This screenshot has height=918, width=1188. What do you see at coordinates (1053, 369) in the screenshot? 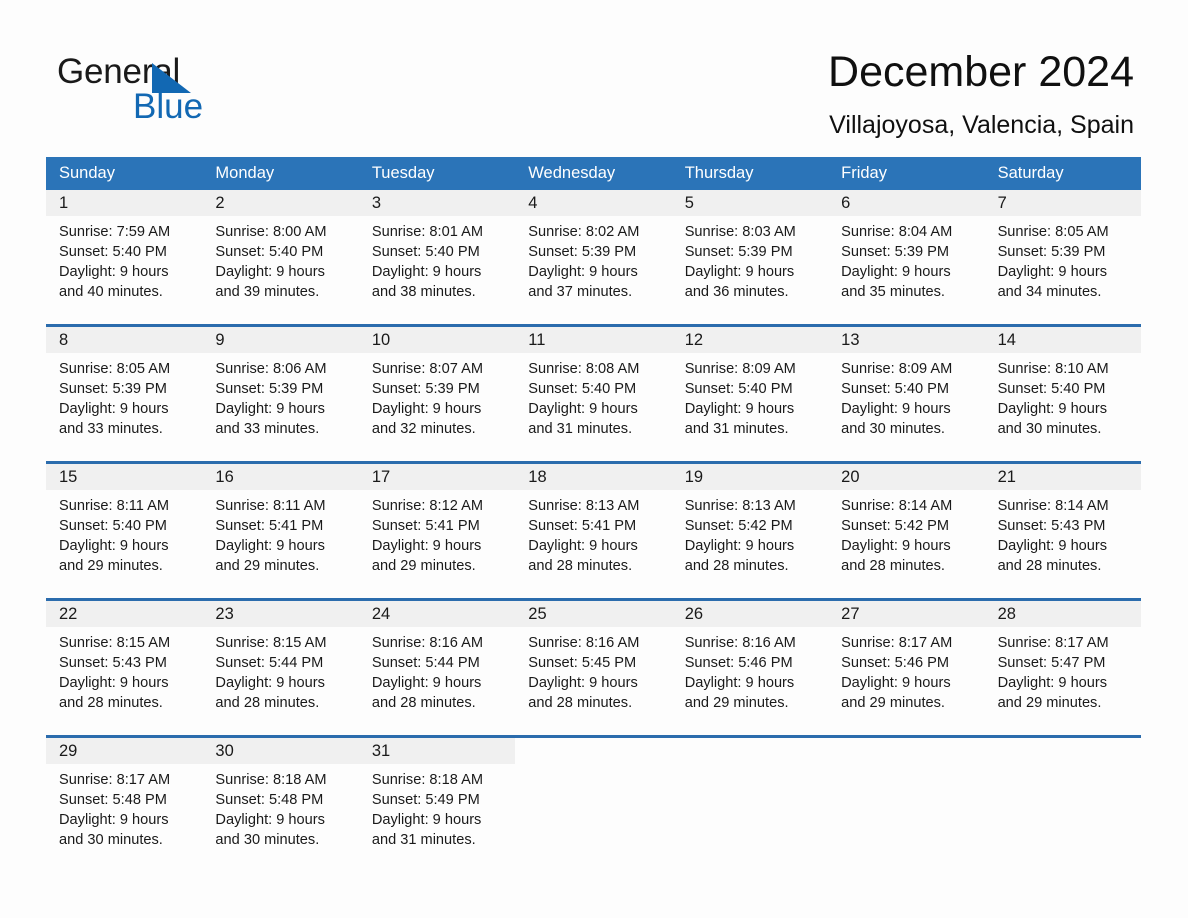
I see `day-sunrise-line: Sunrise: 8:10 AM` at bounding box center [1053, 369].